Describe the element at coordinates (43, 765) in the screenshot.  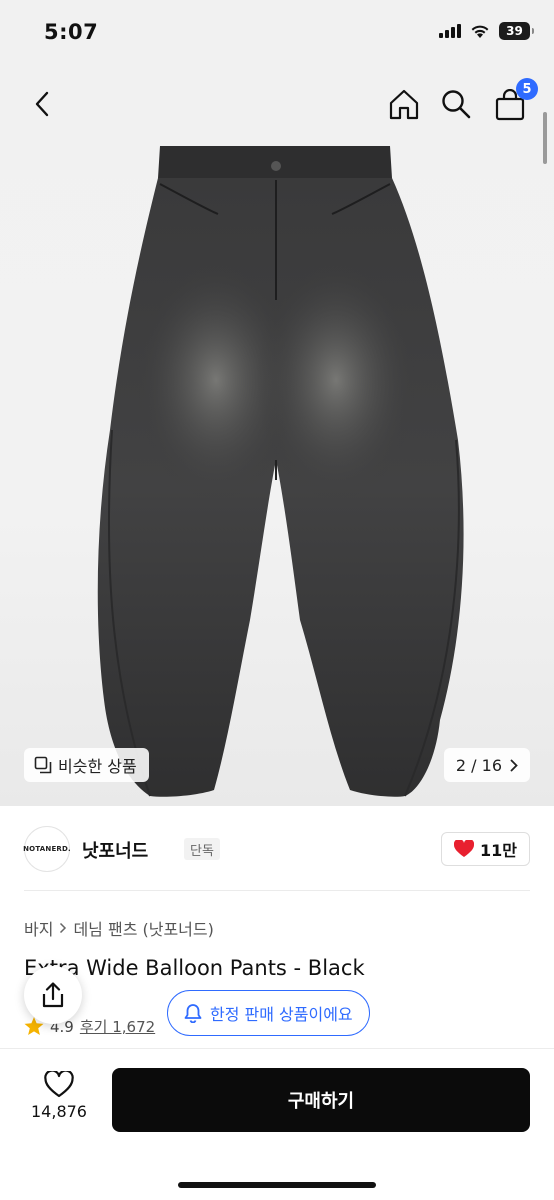
I see `copy-icon` at that location.